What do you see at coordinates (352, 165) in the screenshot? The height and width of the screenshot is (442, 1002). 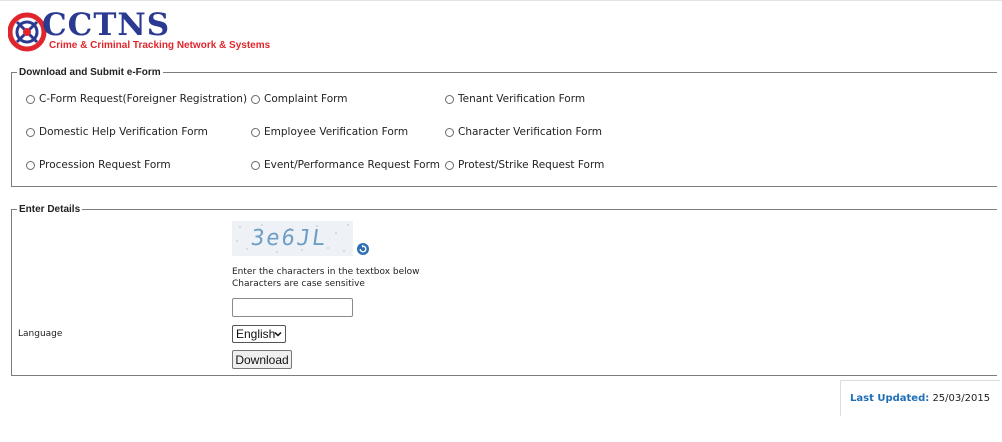 I see `radio-label: Event/Performance Request Form` at bounding box center [352, 165].